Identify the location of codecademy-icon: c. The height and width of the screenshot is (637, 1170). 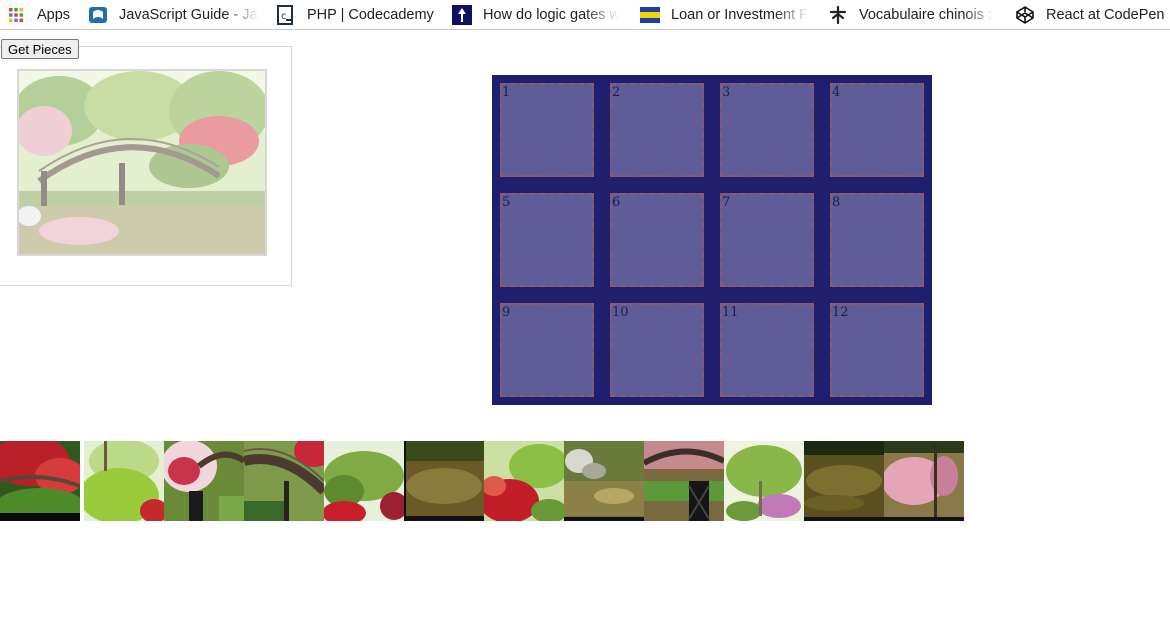
(286, 14).